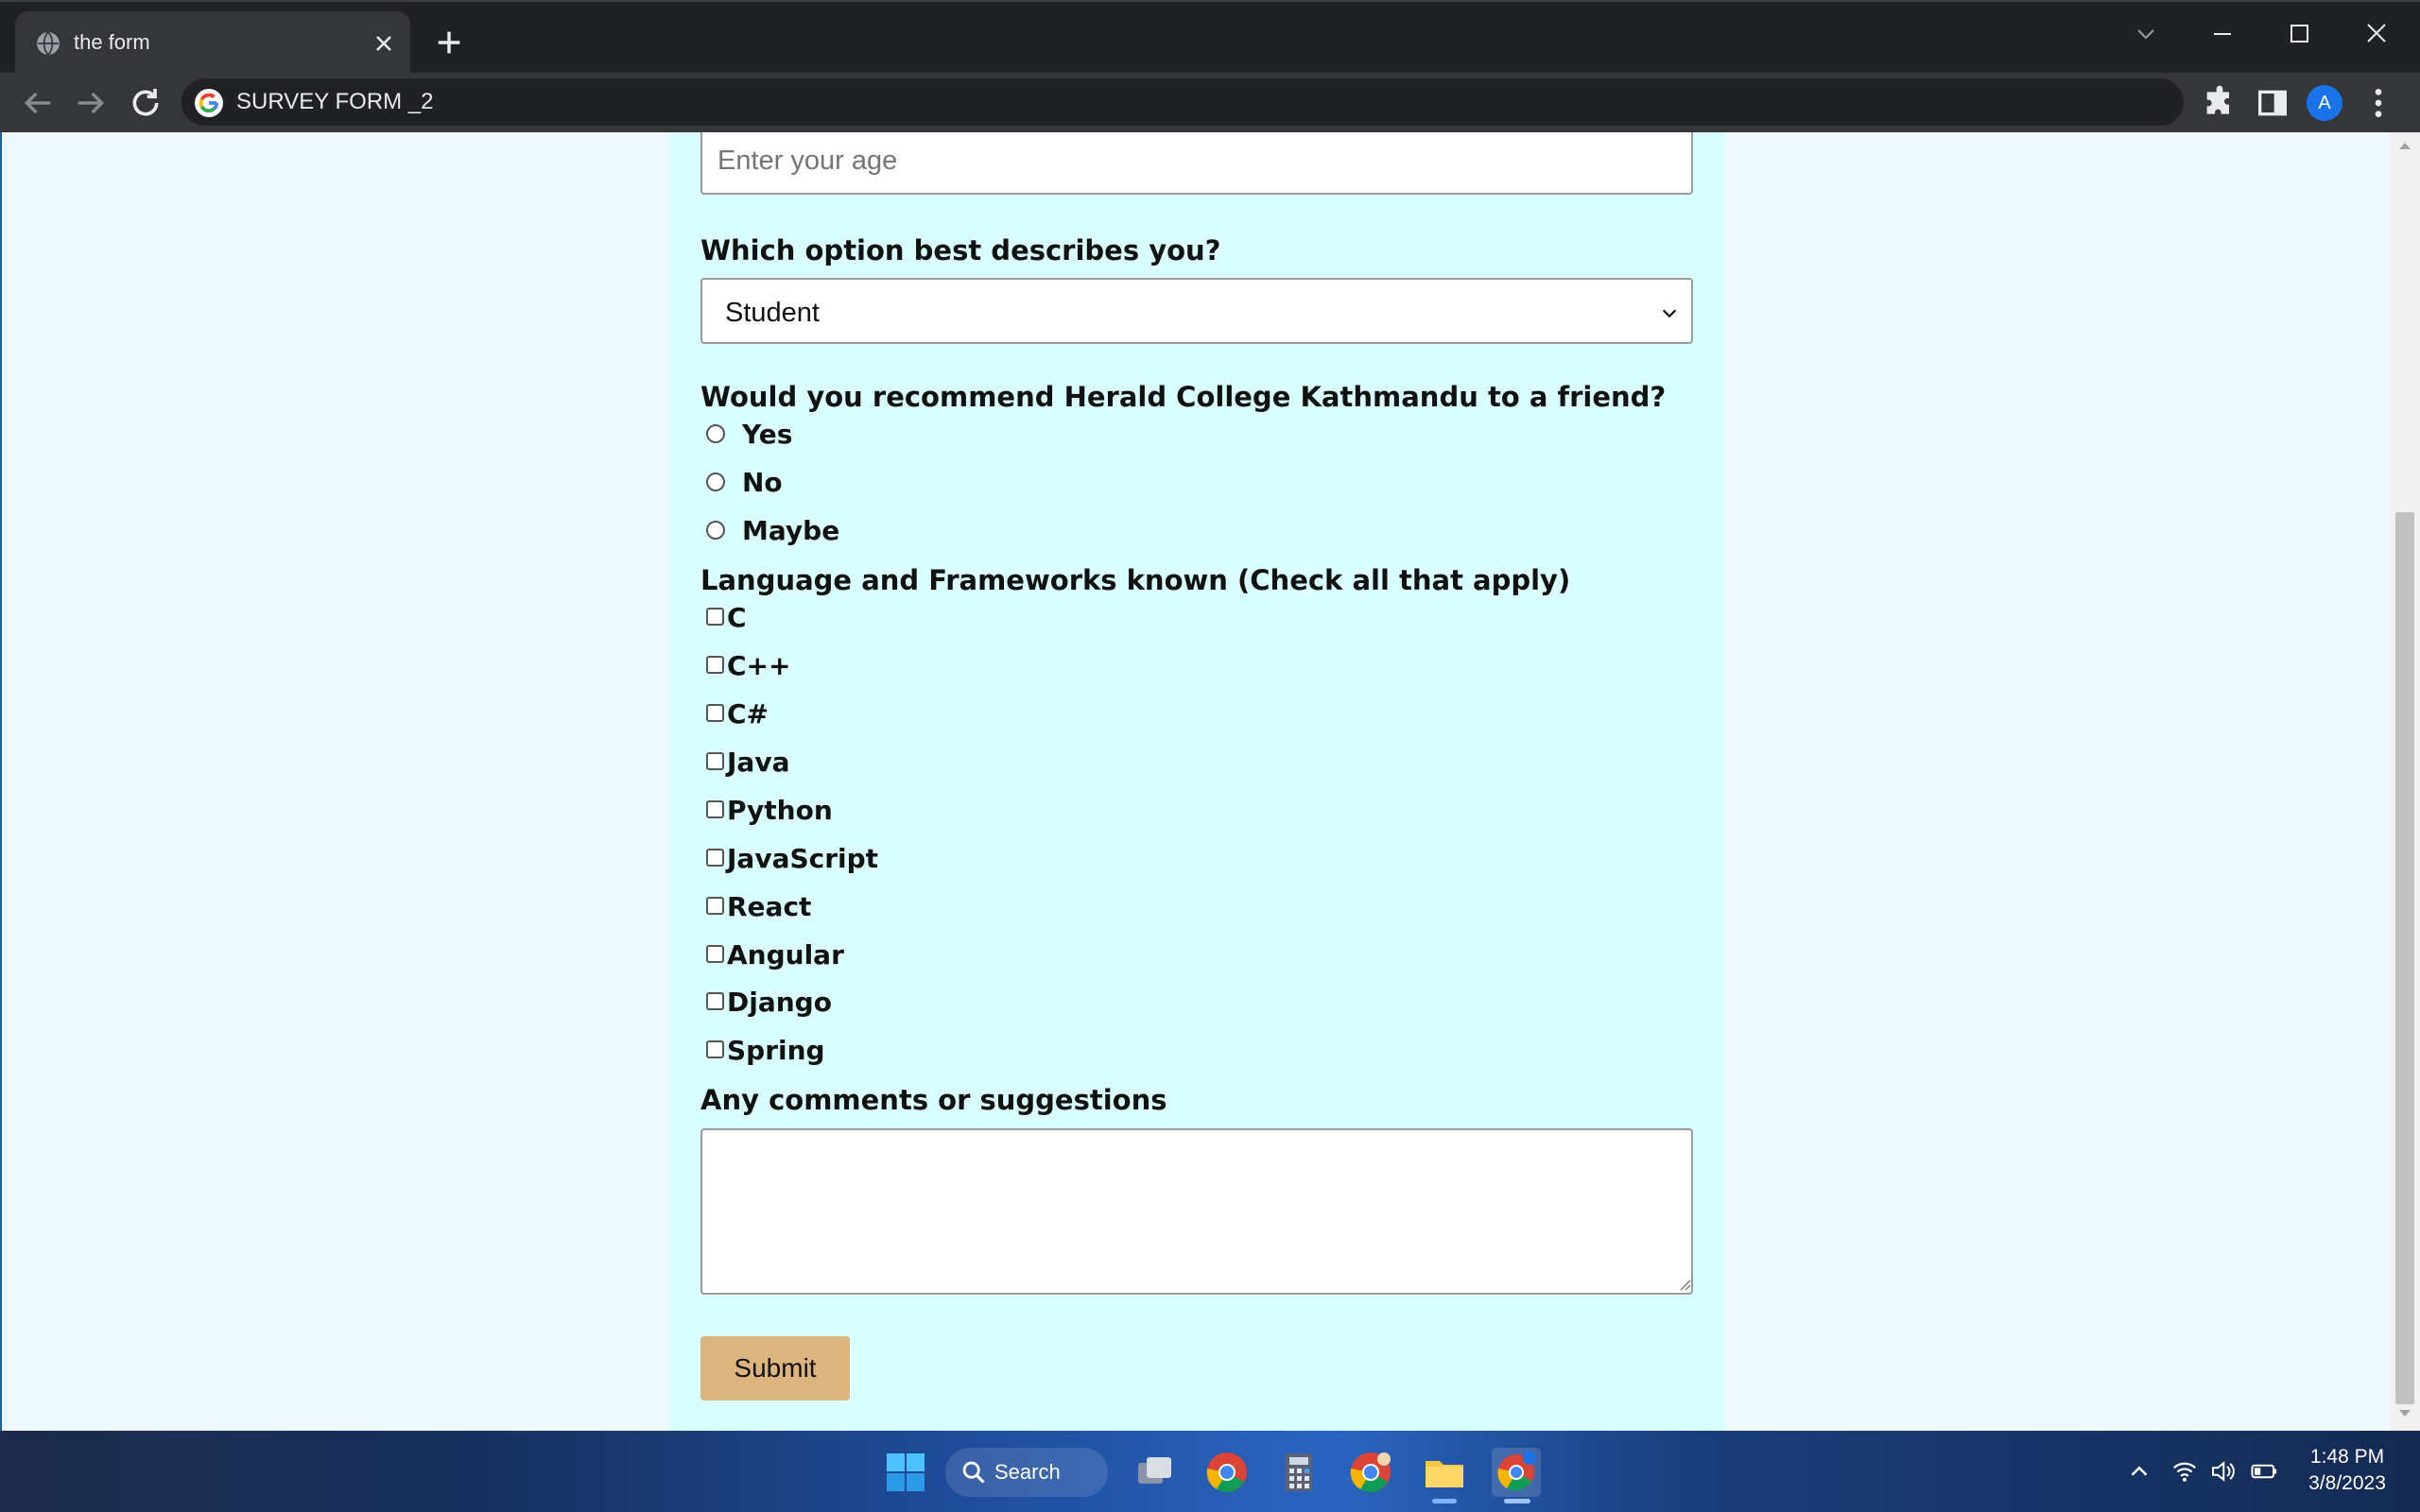 The image size is (2420, 1512). What do you see at coordinates (91, 103) in the screenshot?
I see `forward-icon` at bounding box center [91, 103].